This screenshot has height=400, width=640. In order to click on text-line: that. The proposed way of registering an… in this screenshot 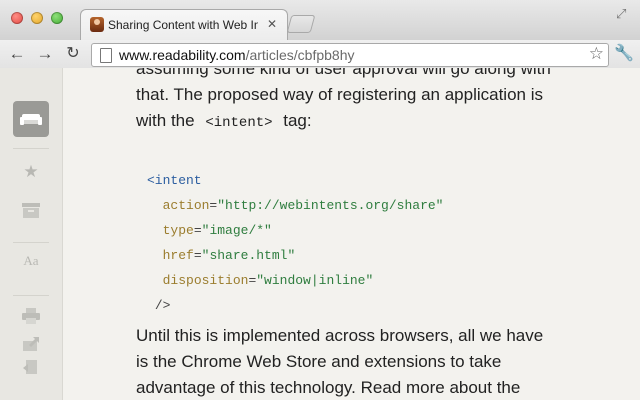, I will do `click(339, 94)`.